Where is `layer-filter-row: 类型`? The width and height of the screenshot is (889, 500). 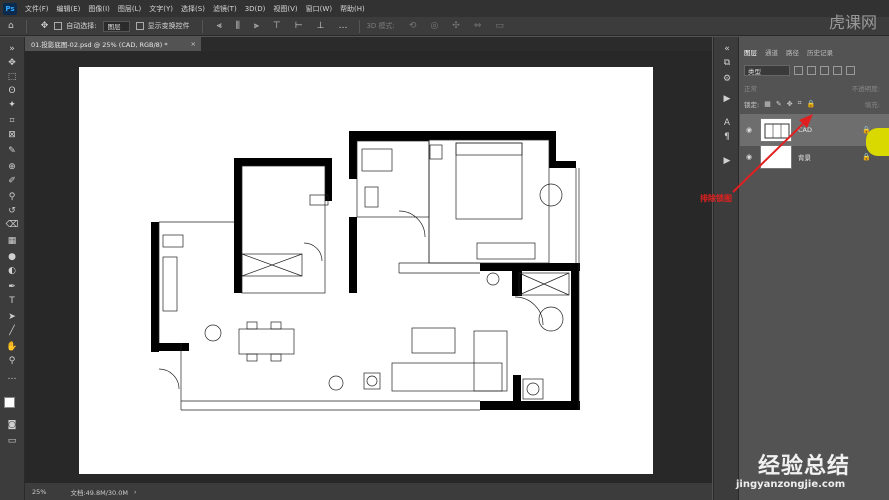 layer-filter-row: 类型 is located at coordinates (815, 70).